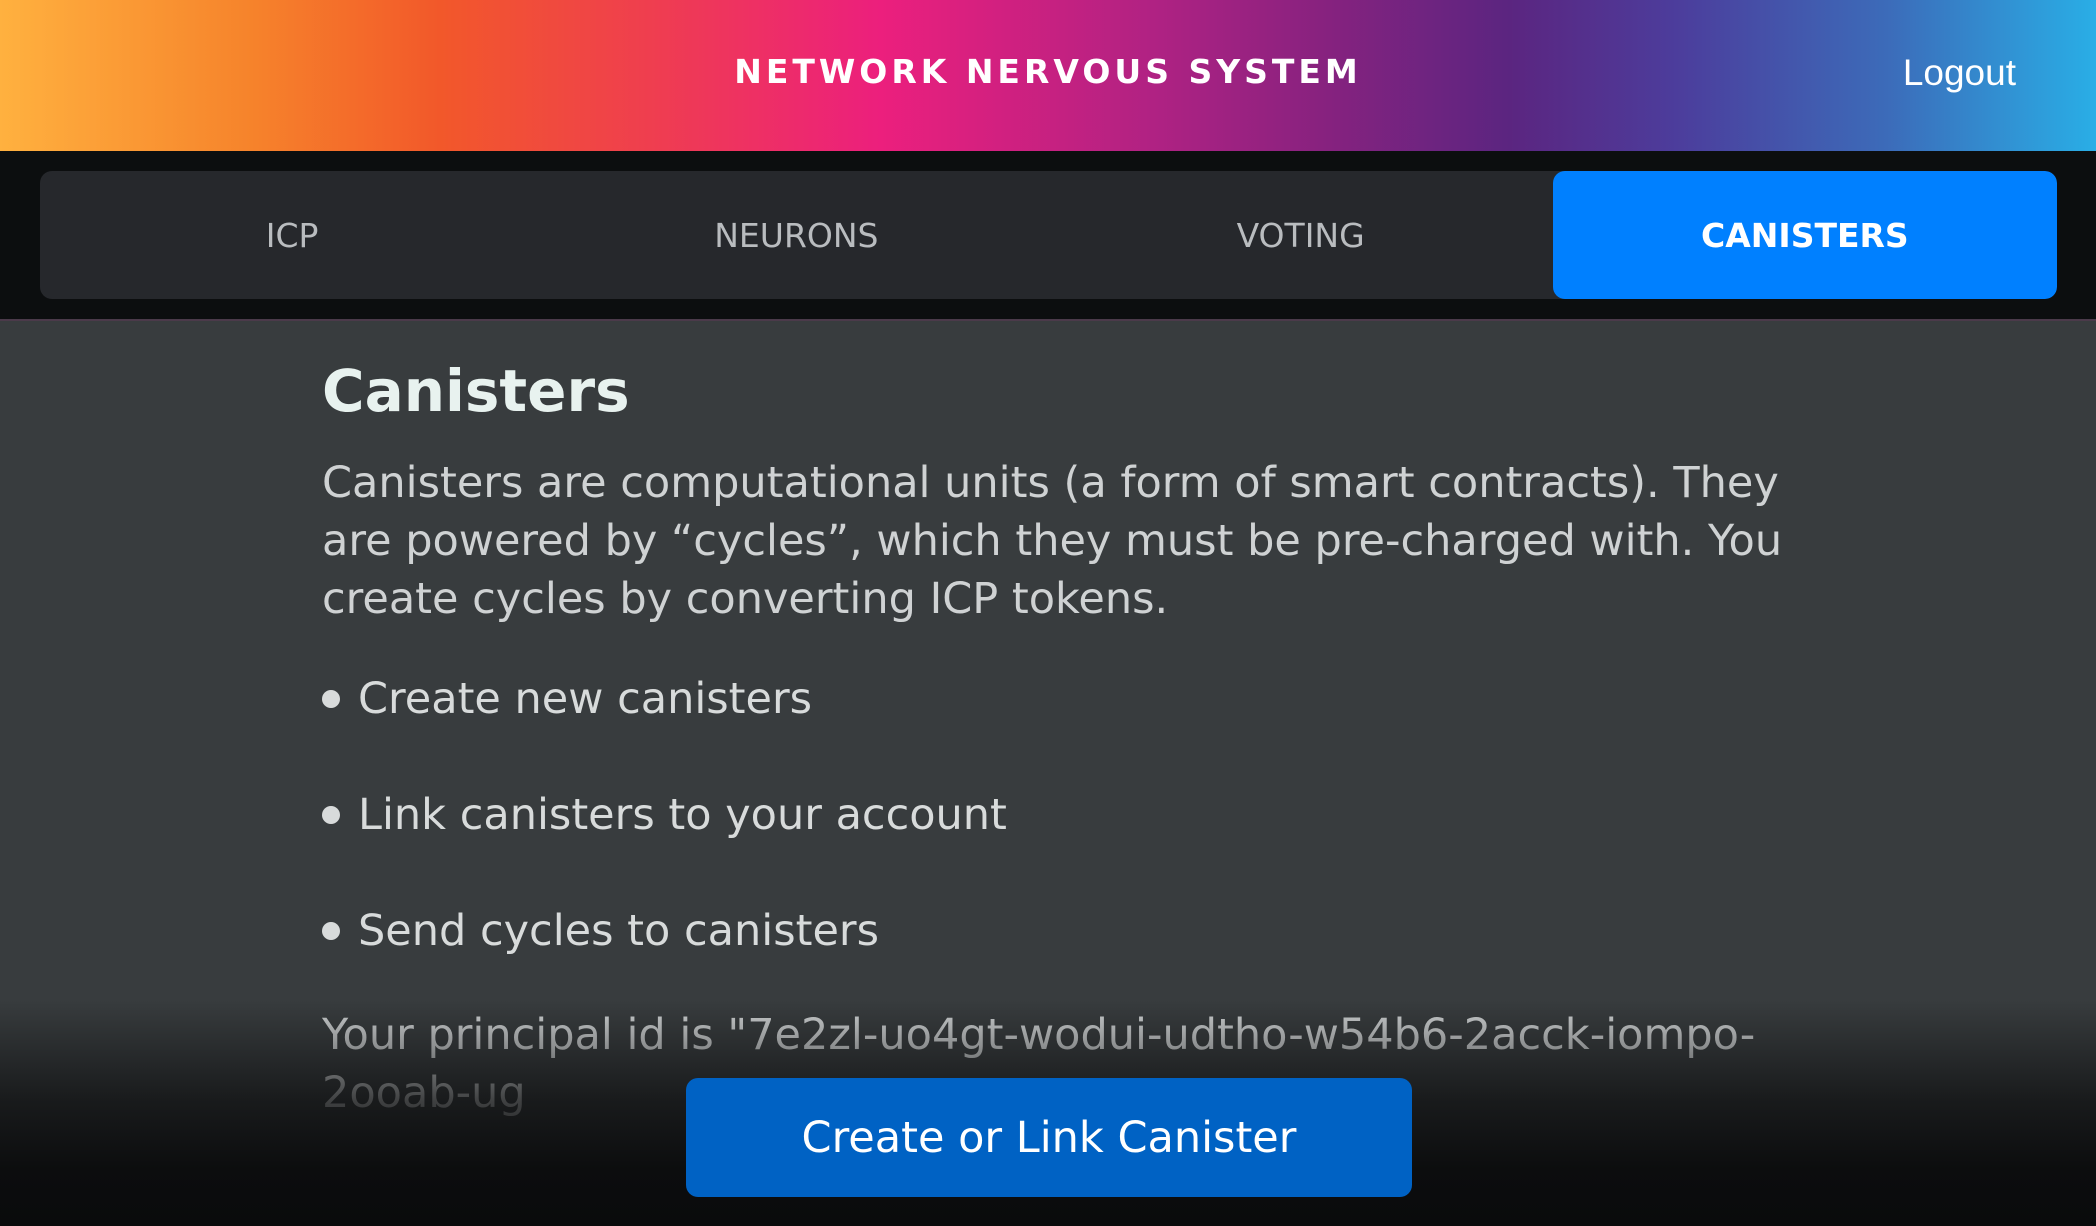 The height and width of the screenshot is (1226, 2096). Describe the element at coordinates (292, 235) in the screenshot. I see `tab-icp: ICP` at that location.